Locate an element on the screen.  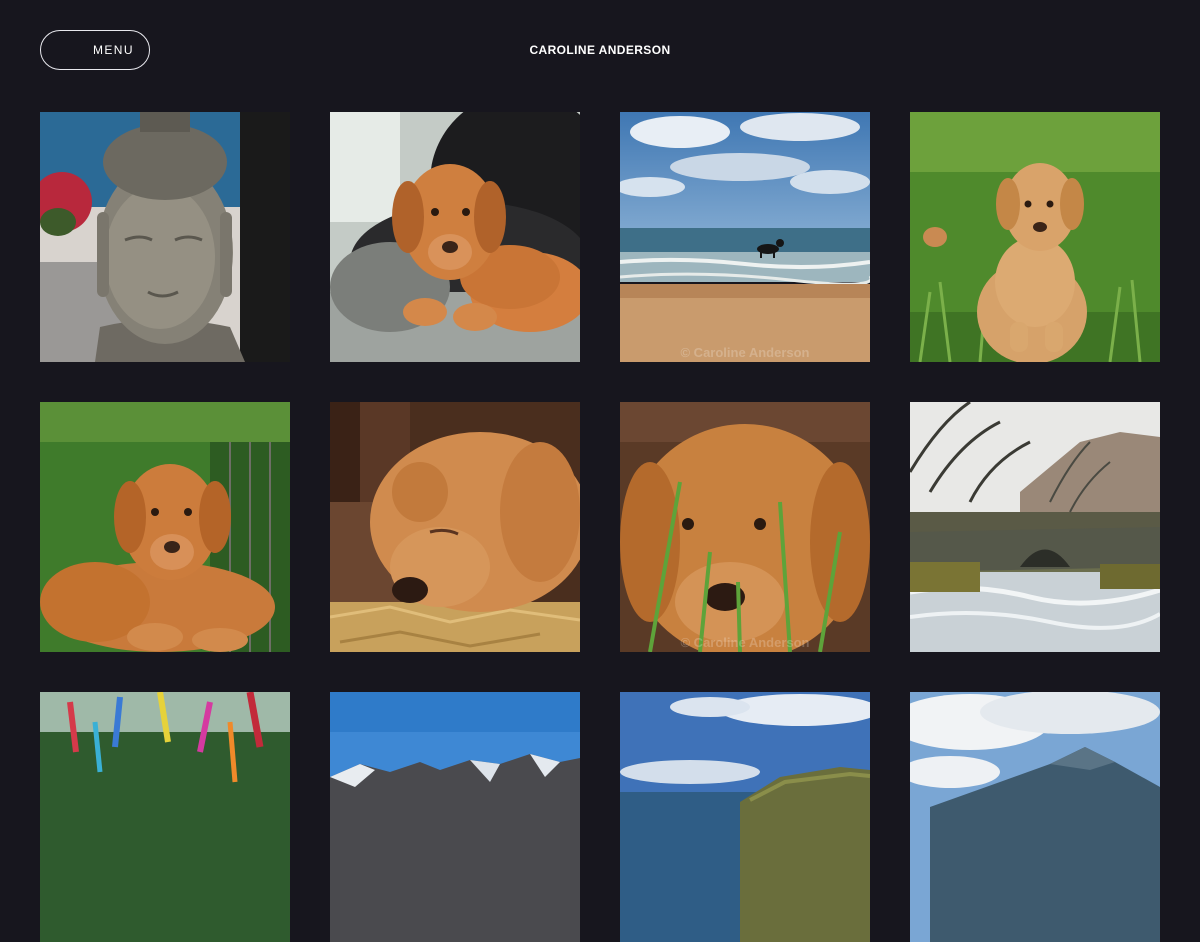
photo-stone-bridge-river is located at coordinates (1035, 527).